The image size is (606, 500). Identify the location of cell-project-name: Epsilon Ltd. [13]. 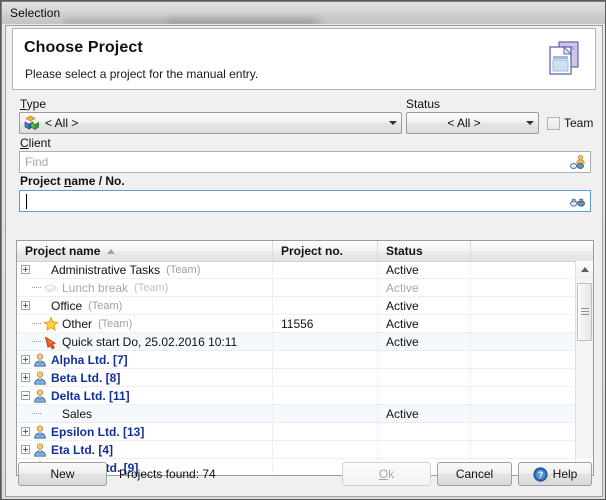
(145, 431).